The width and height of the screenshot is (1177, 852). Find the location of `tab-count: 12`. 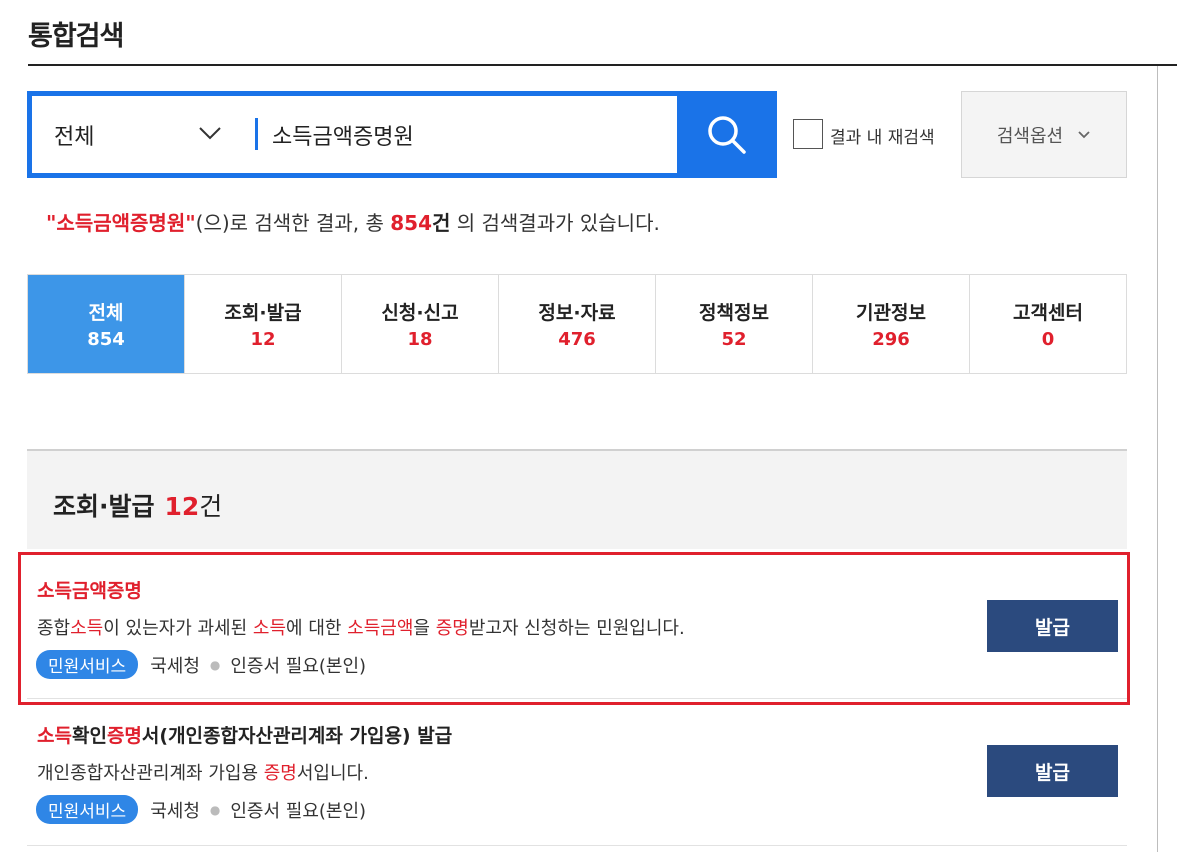

tab-count: 12 is located at coordinates (263, 339).